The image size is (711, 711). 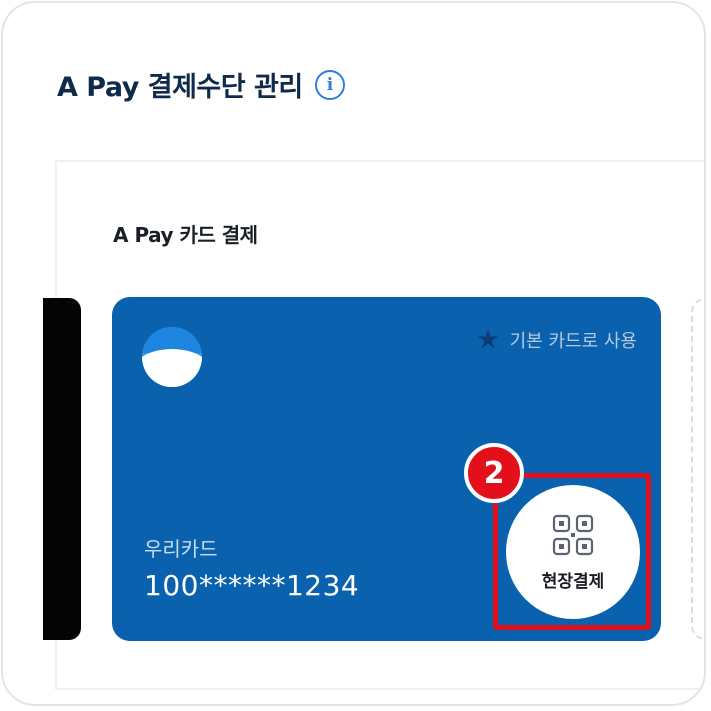 I want to click on set-default-card-toggle: ★ 기본 카드로 사용, so click(x=556, y=340).